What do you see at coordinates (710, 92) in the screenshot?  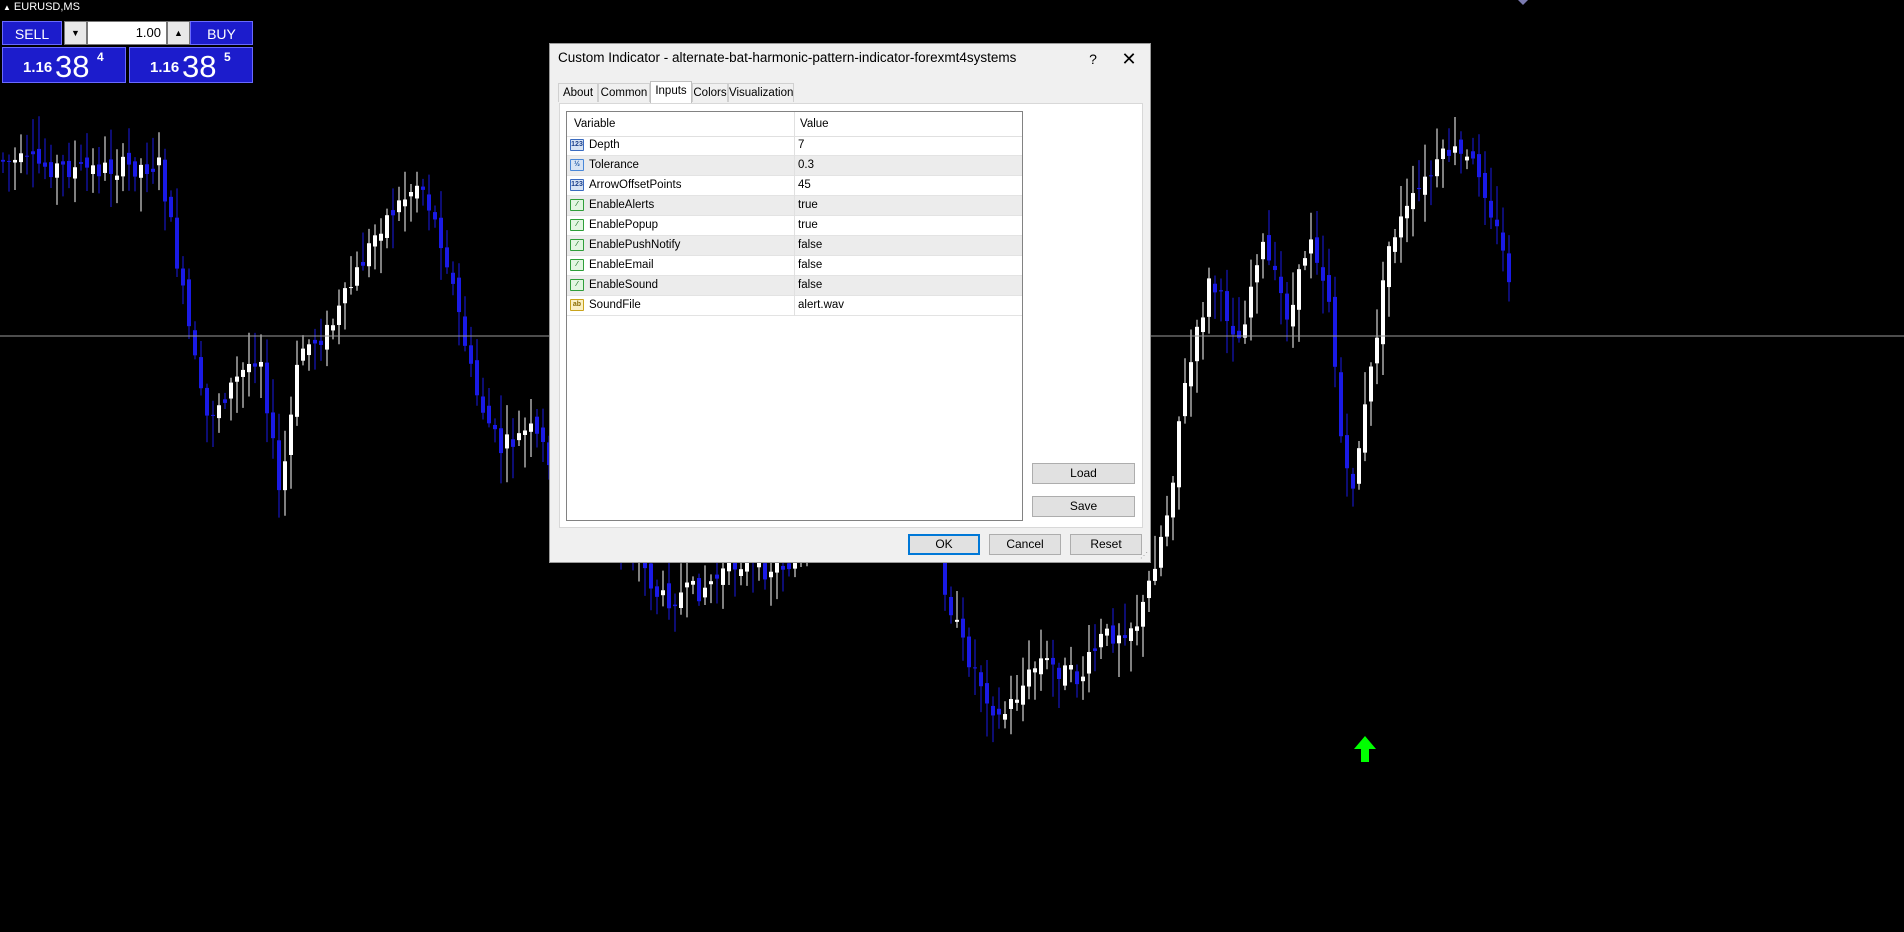 I see `tab-colors: Colors` at bounding box center [710, 92].